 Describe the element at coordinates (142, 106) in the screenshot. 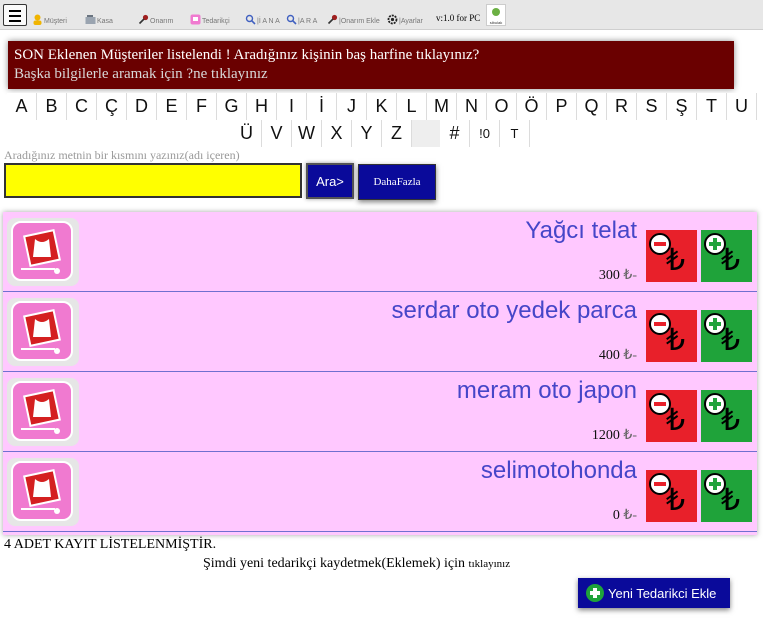

I see `letter-button: D` at that location.